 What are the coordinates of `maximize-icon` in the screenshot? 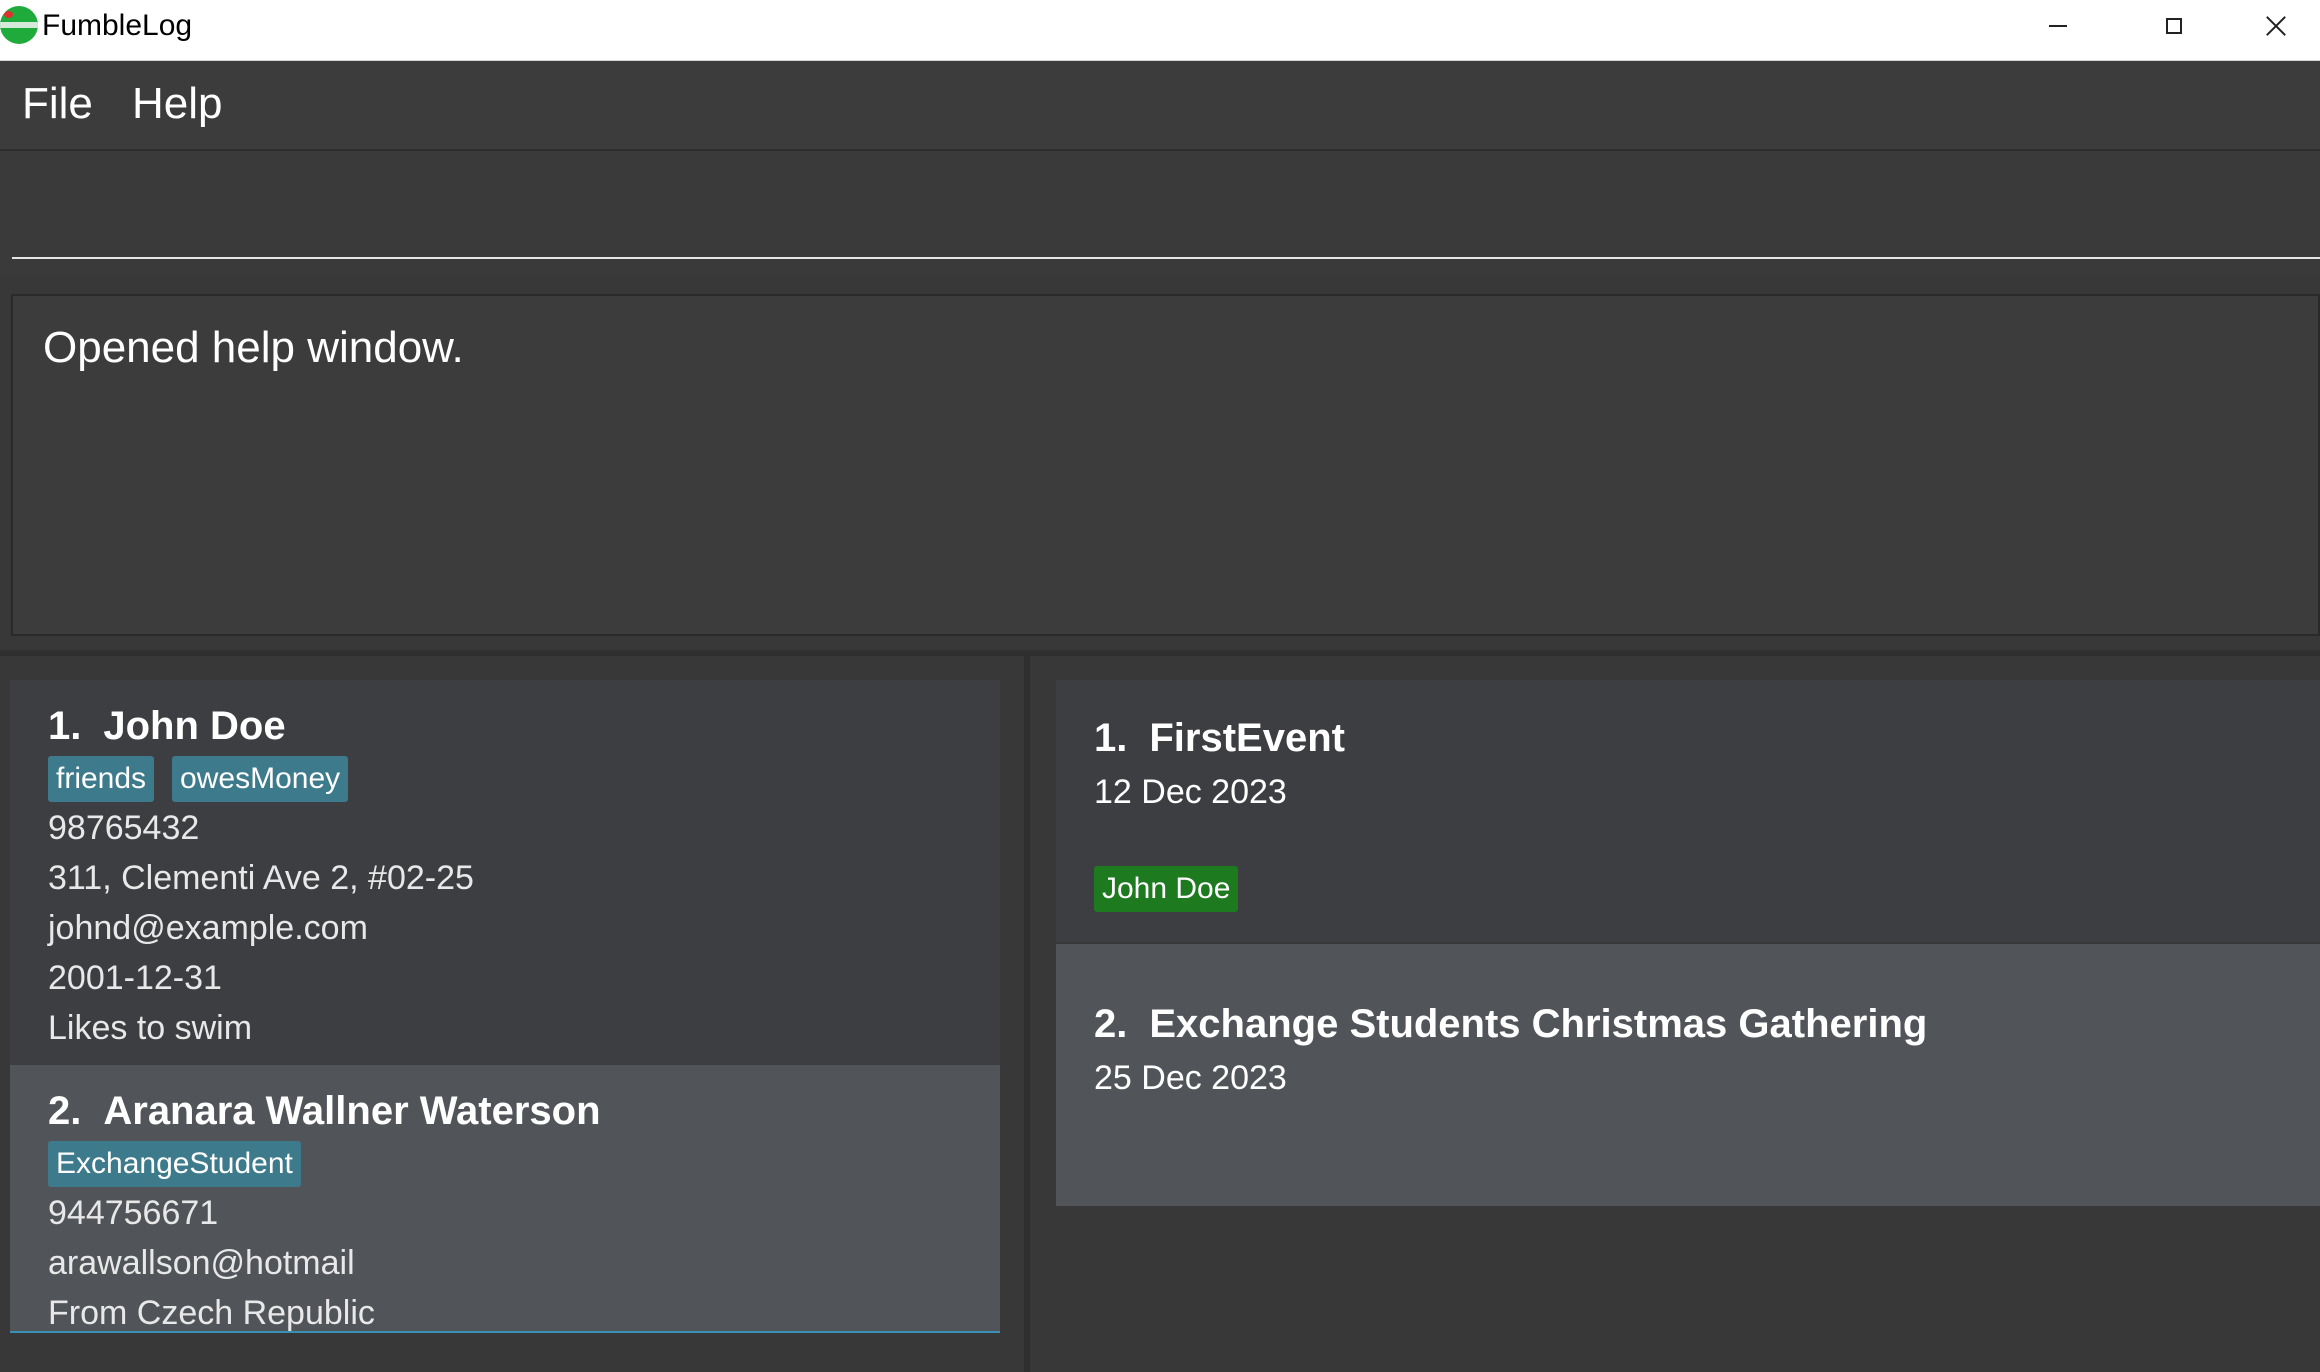 It's located at (2174, 26).